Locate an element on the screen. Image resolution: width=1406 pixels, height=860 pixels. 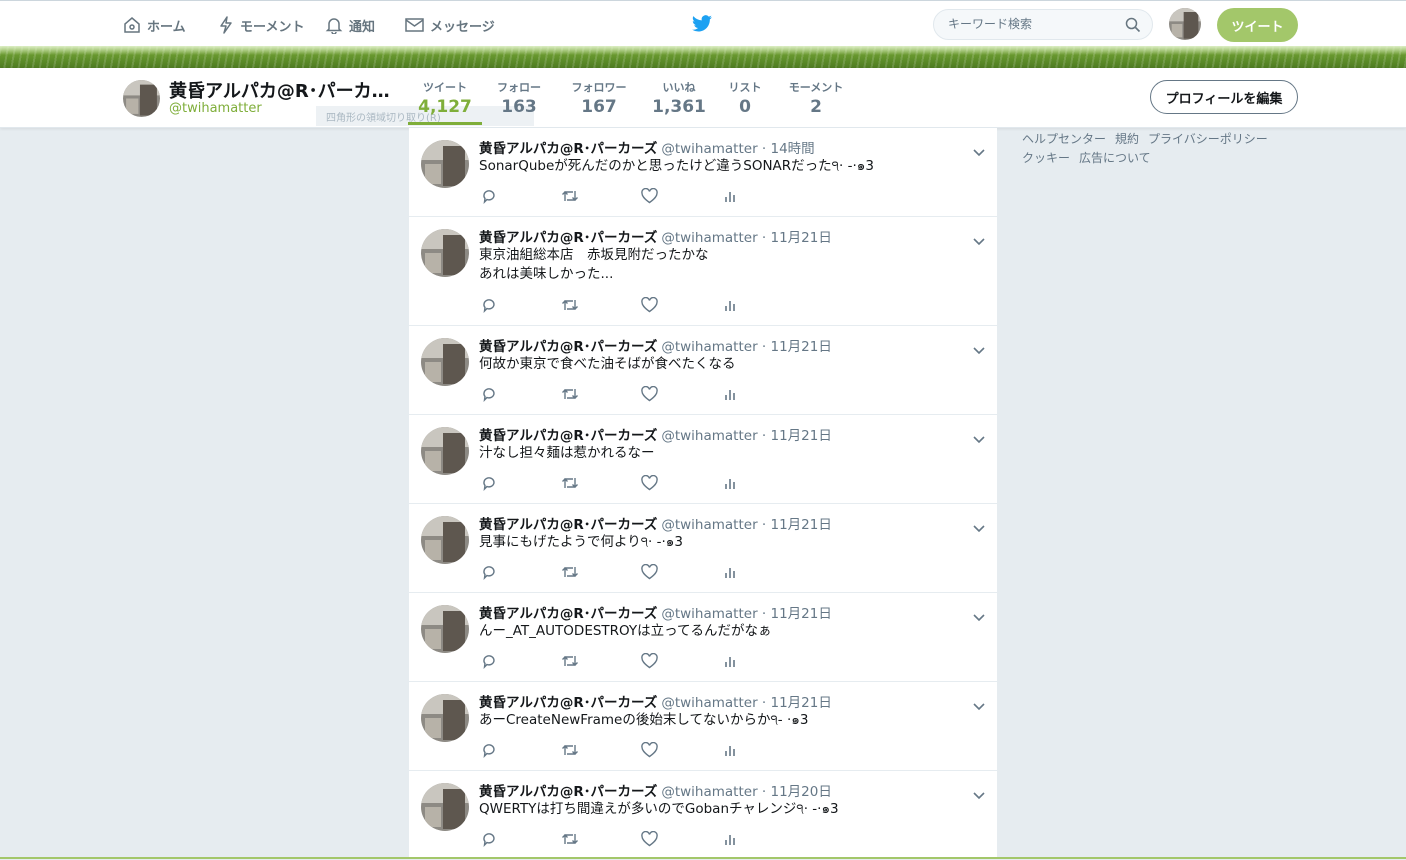
nav-messages: メッセージ is located at coordinates (450, 25).